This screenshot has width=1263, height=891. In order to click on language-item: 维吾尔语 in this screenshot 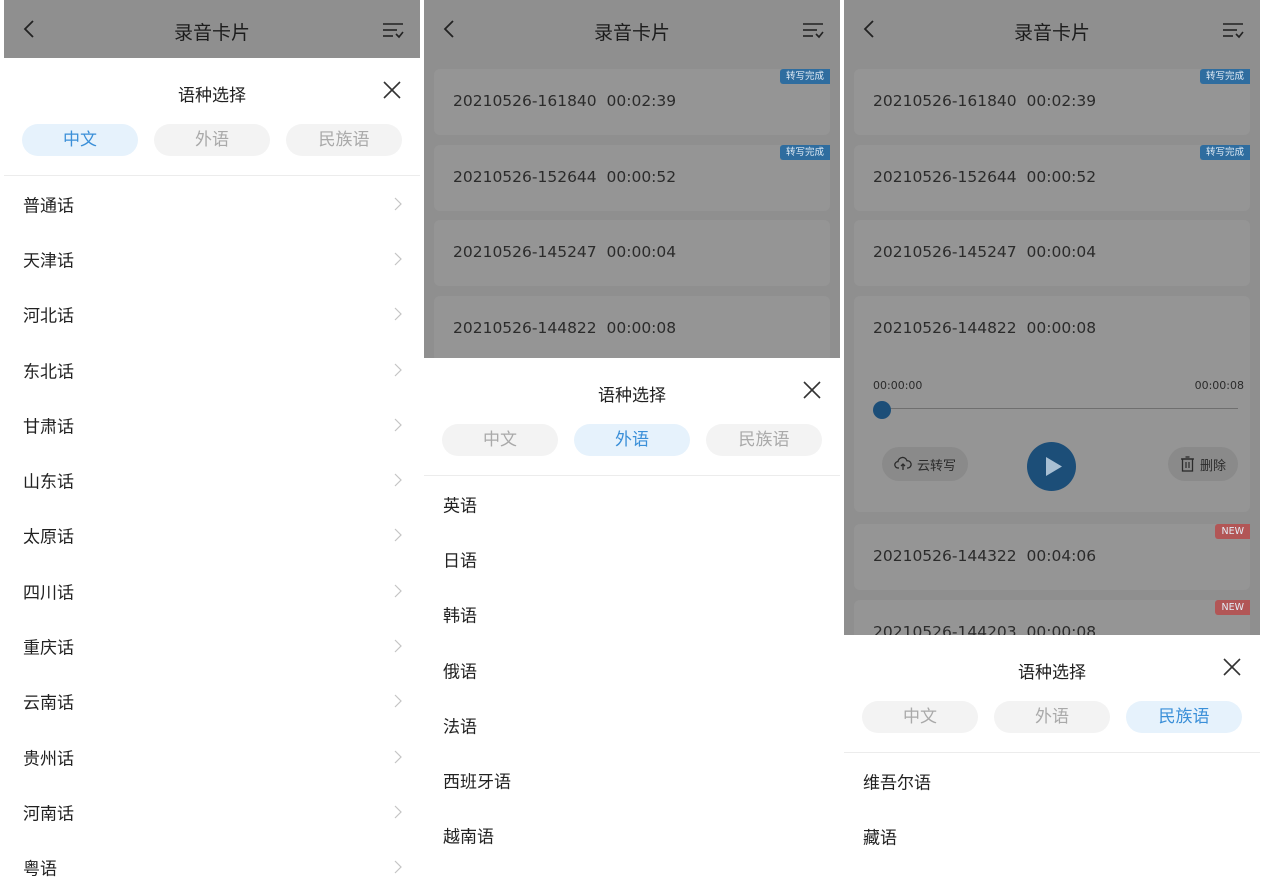, I will do `click(1052, 780)`.